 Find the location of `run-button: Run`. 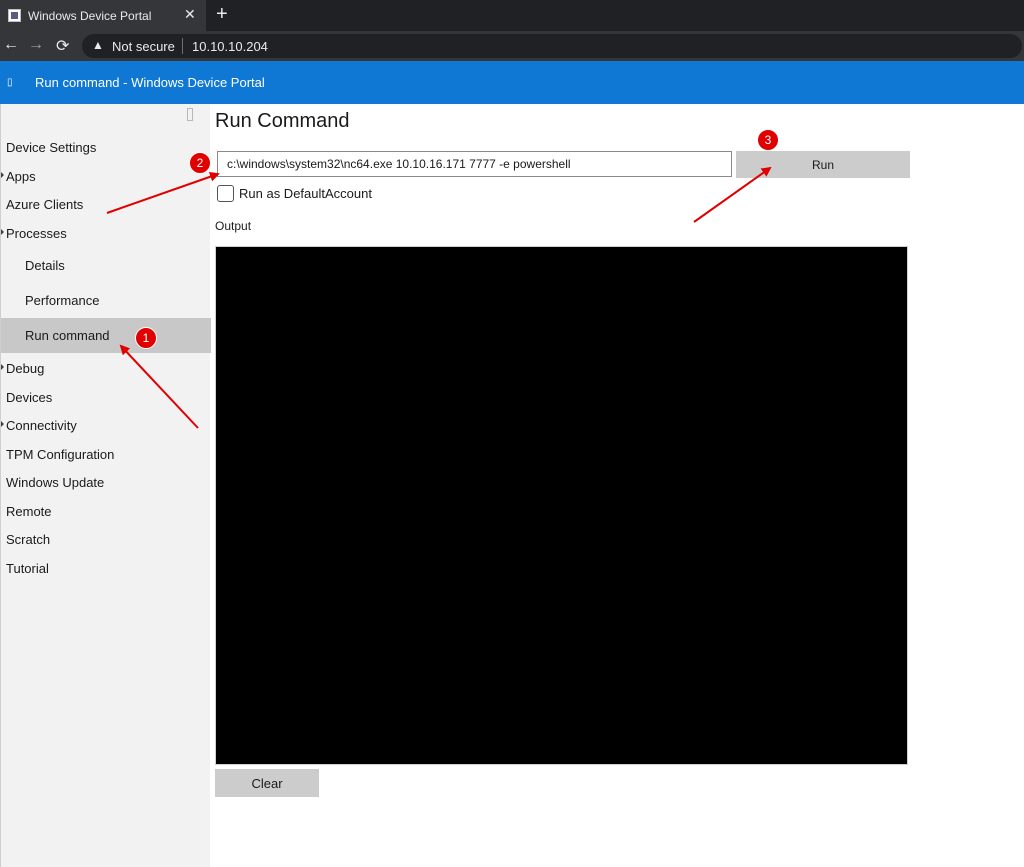

run-button: Run is located at coordinates (823, 164).